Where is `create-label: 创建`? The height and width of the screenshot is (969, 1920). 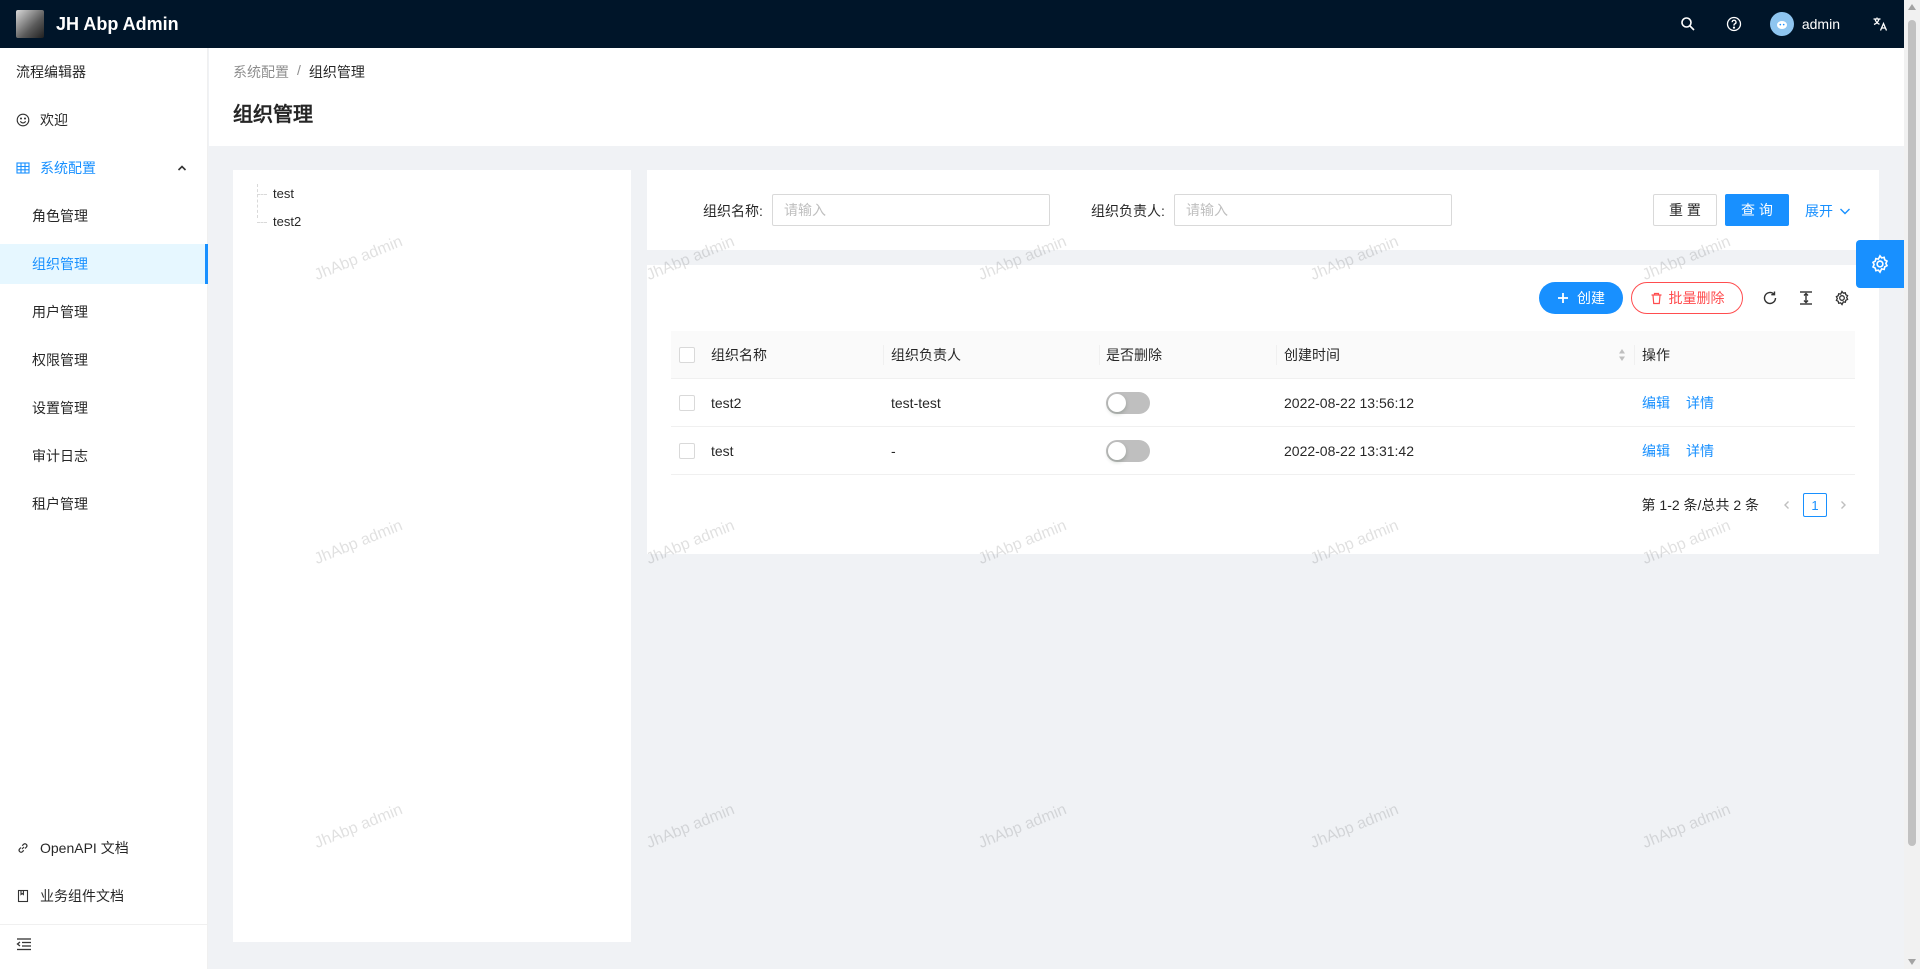
create-label: 创建 is located at coordinates (1591, 298).